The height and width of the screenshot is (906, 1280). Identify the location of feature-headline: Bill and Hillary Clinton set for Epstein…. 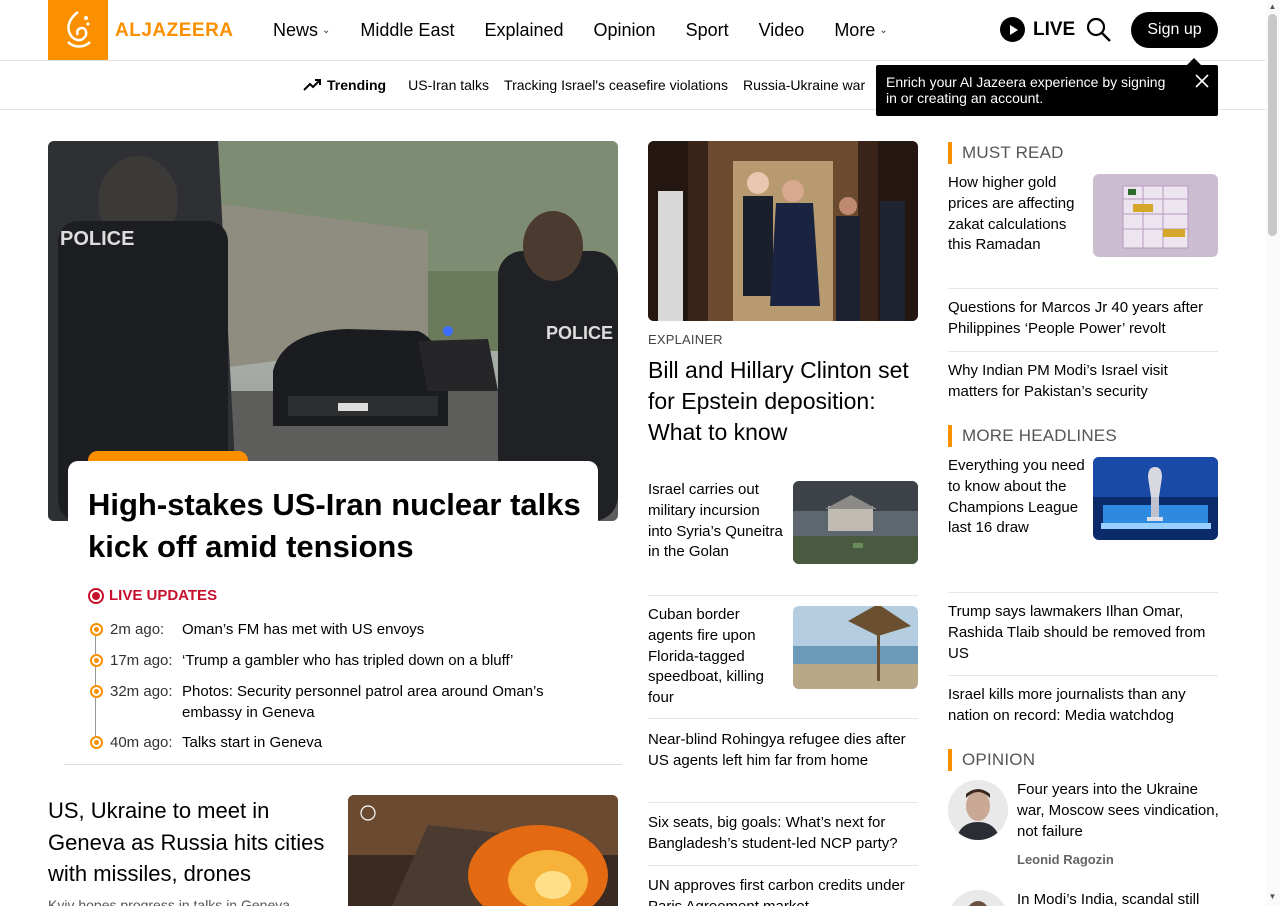
(785, 401).